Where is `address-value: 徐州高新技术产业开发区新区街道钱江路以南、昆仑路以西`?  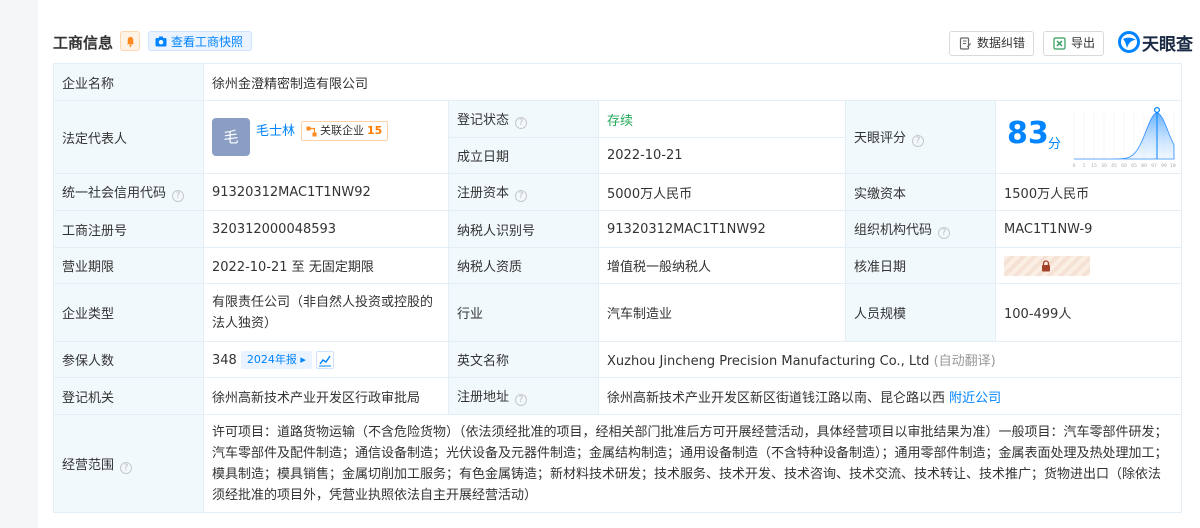
address-value: 徐州高新技术产业开发区新区街道钱江路以南、昆仑路以西 is located at coordinates (776, 398).